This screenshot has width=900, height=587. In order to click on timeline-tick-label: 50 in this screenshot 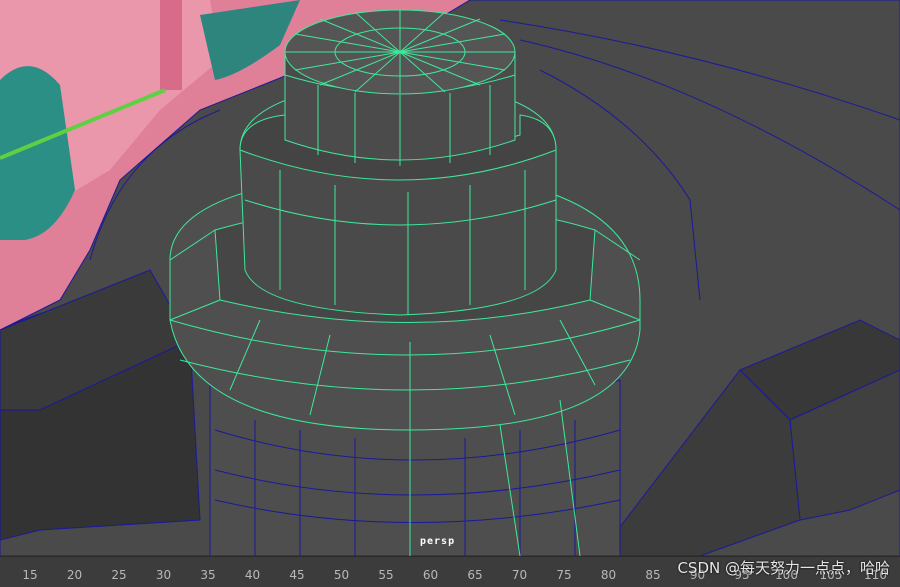, I will do `click(341, 575)`.